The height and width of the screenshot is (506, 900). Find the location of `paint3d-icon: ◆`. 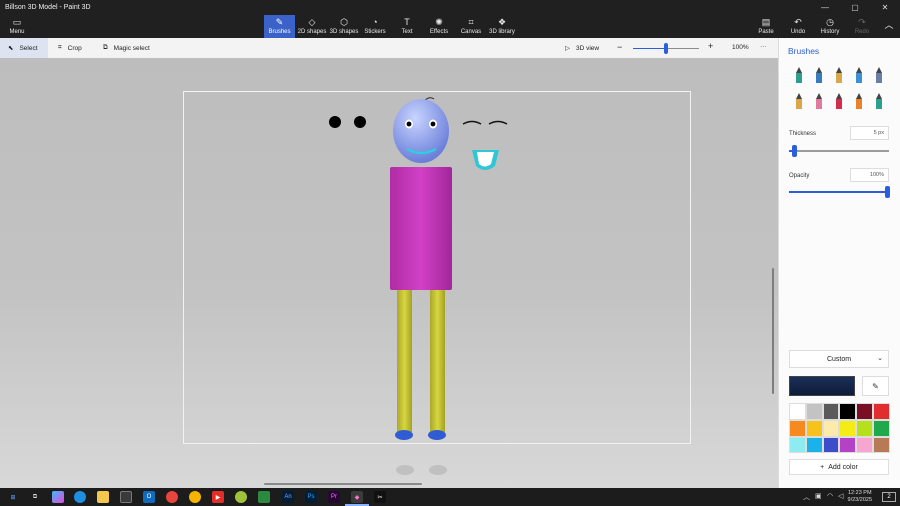

paint3d-icon: ◆ is located at coordinates (357, 497).